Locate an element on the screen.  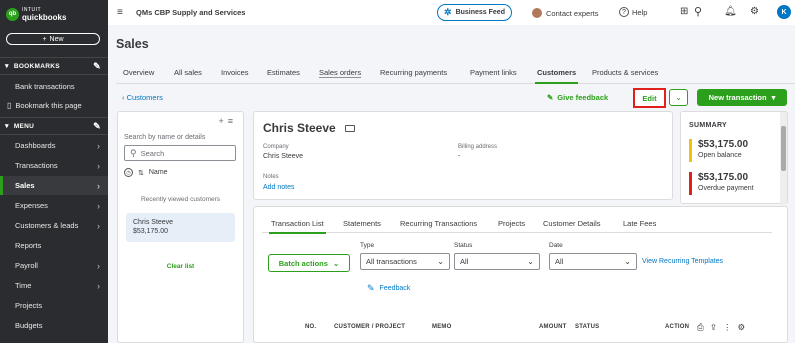
bookmarks-header: ▾ BOOKMARKS ✎ is located at coordinates (54, 66).